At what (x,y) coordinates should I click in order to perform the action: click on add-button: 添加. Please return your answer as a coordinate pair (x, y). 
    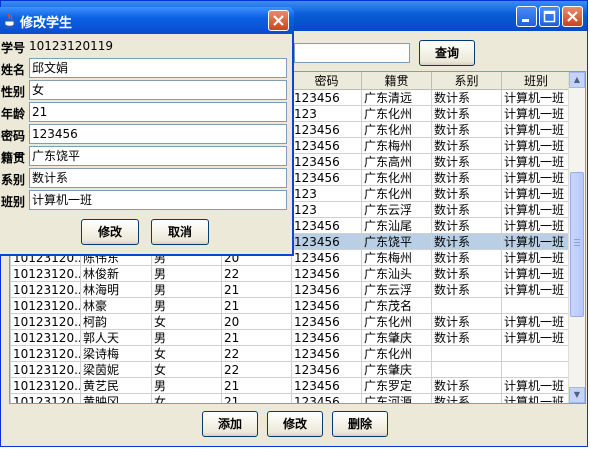
    Looking at the image, I should click on (230, 424).